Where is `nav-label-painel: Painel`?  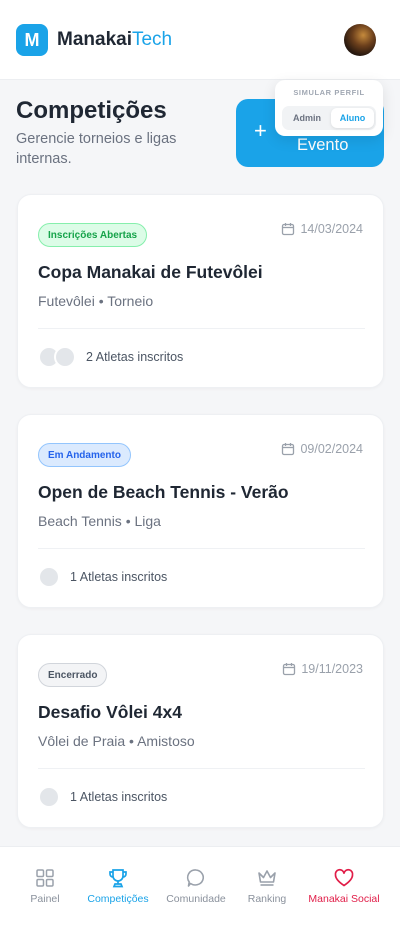
nav-label-painel: Painel is located at coordinates (45, 899).